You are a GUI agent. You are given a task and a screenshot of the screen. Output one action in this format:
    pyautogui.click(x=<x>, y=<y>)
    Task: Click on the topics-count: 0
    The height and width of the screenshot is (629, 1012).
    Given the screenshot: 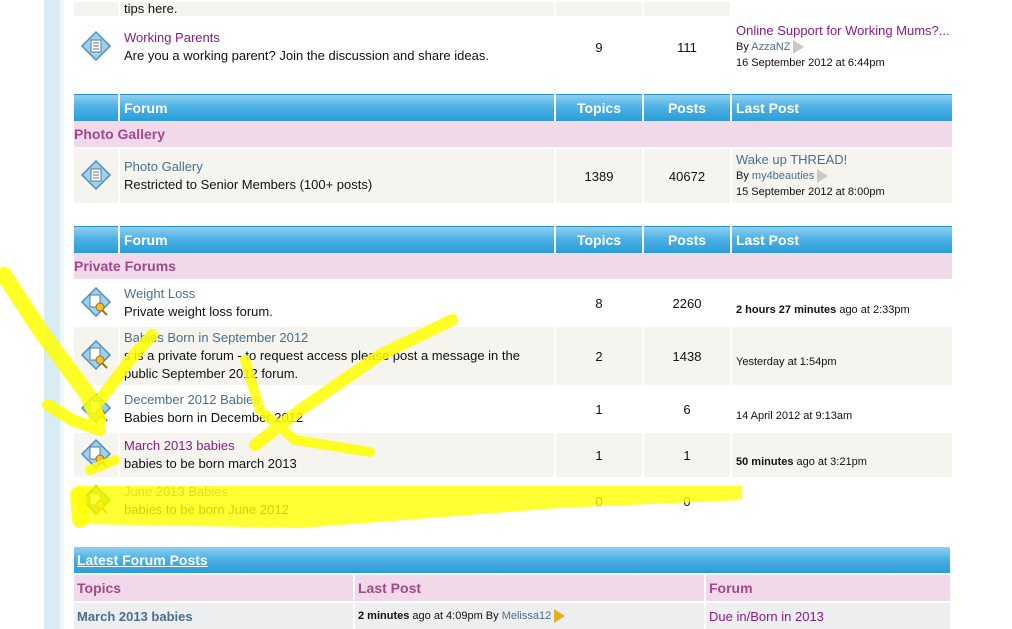 What is the action you would take?
    pyautogui.click(x=599, y=500)
    